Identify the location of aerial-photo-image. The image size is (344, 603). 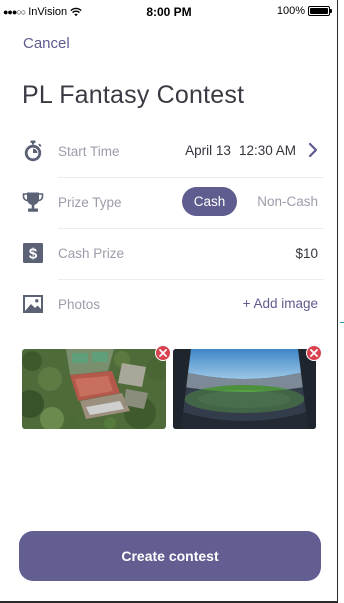
(94, 389).